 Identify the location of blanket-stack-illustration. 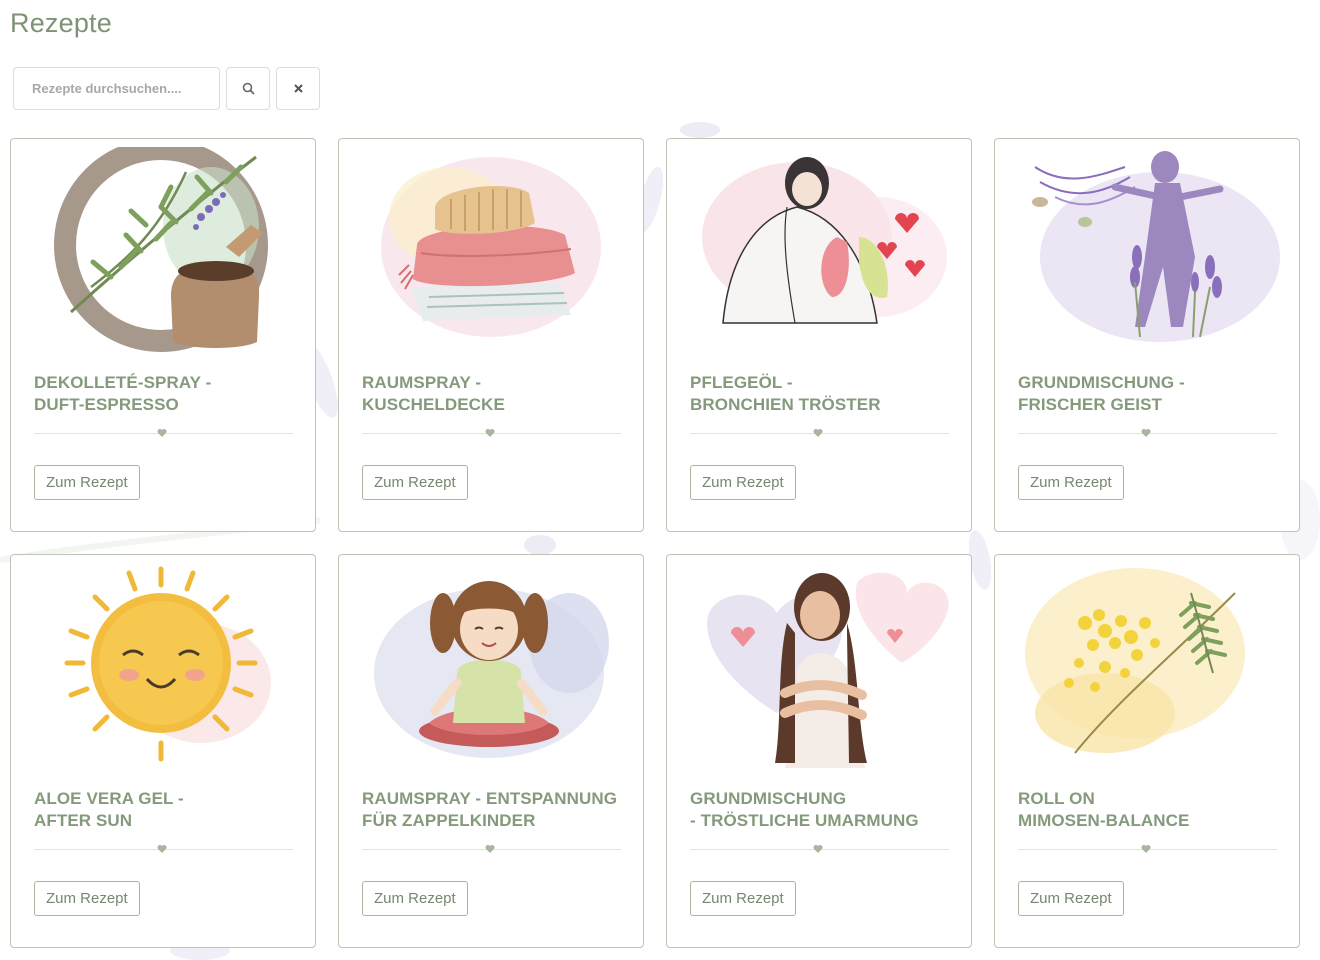
(491, 247).